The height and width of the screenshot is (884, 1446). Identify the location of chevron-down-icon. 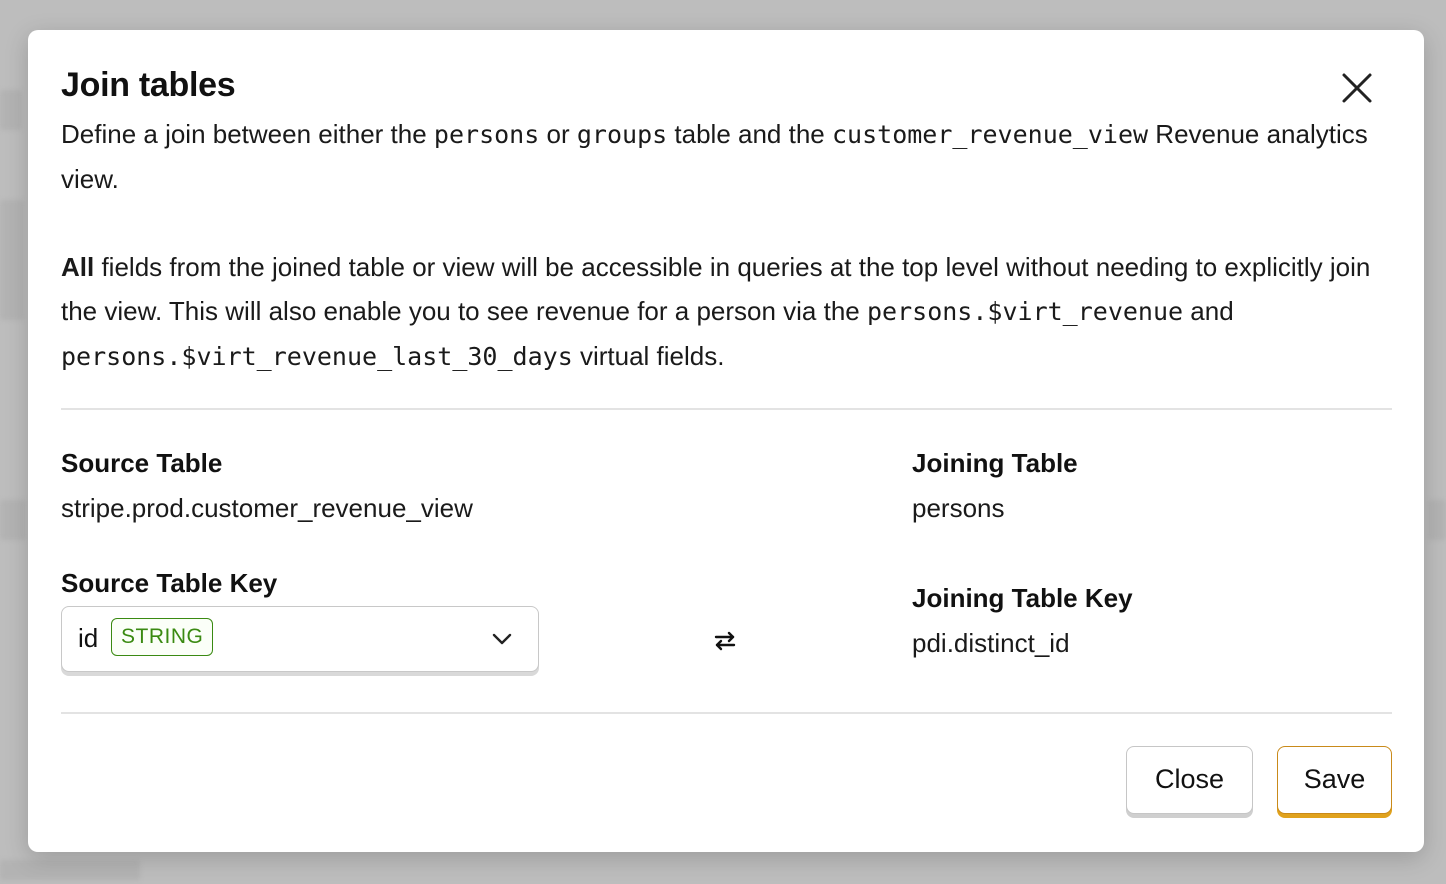
(502, 639).